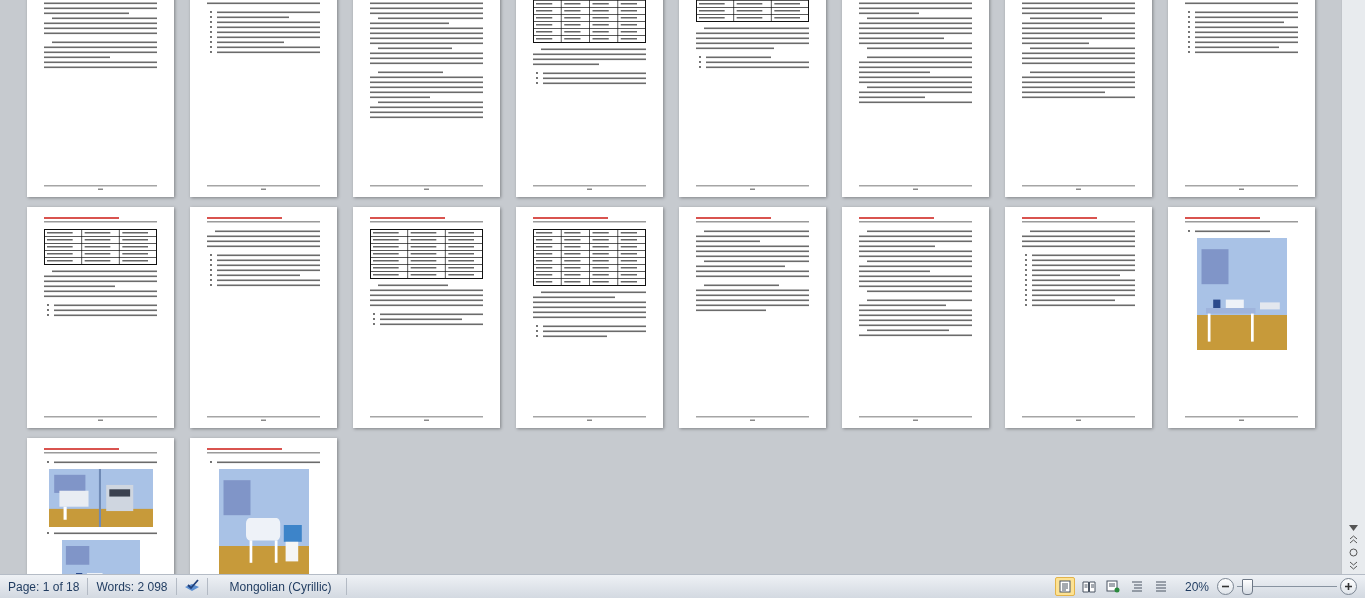  Describe the element at coordinates (1196, 586) in the screenshot. I see `zoom-level: 20%` at that location.